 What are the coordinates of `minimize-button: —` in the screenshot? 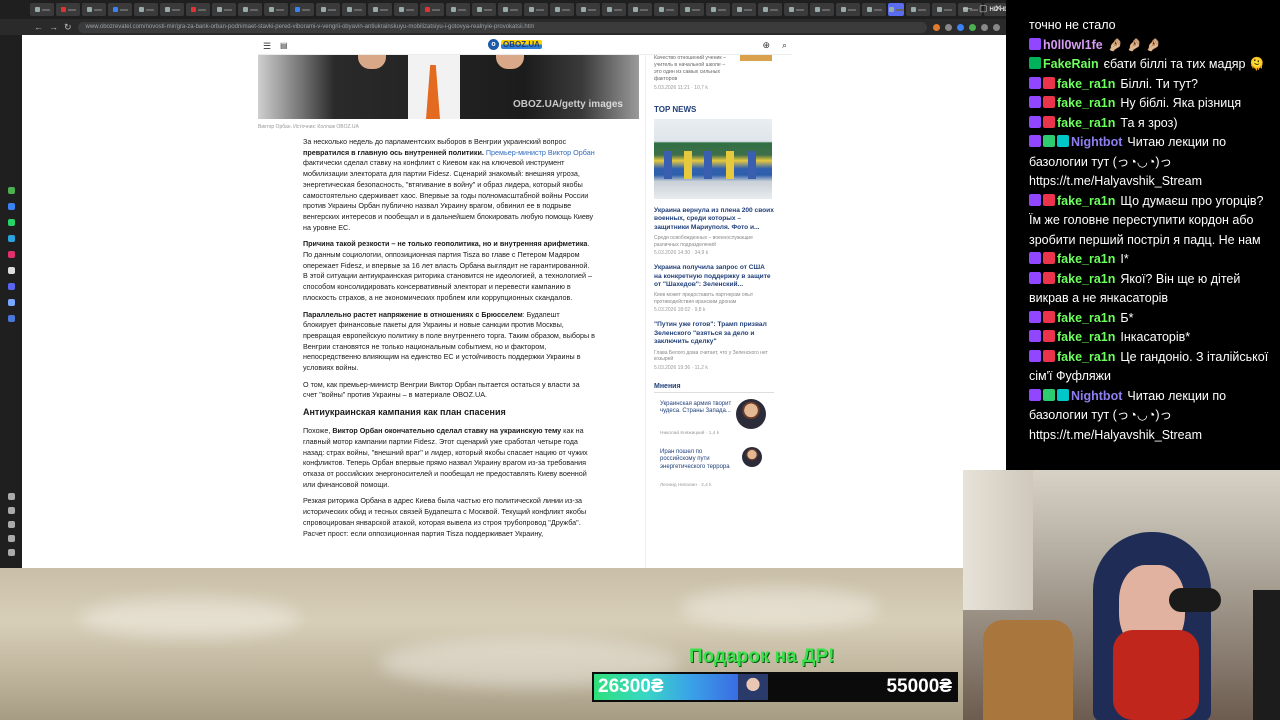 It's located at (967, 8).